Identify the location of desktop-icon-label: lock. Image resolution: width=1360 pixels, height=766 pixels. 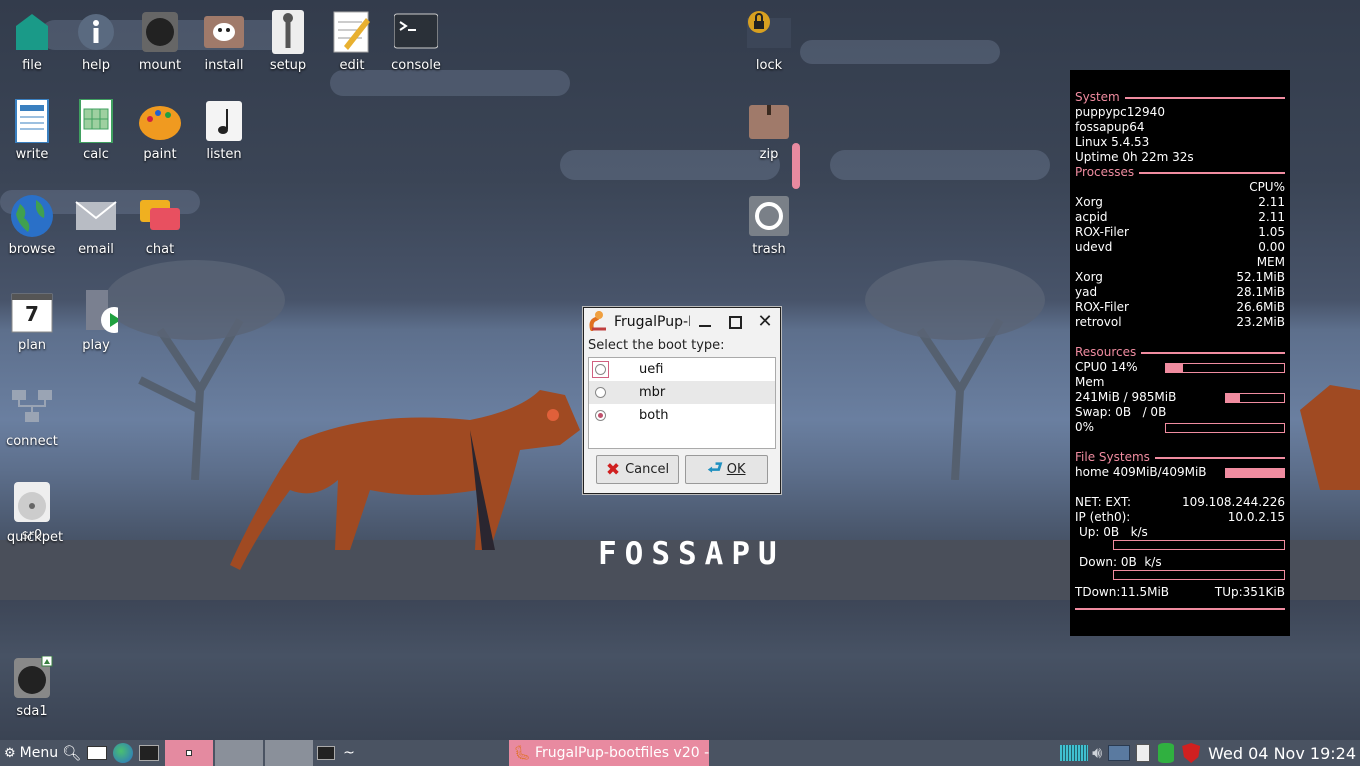
(769, 65).